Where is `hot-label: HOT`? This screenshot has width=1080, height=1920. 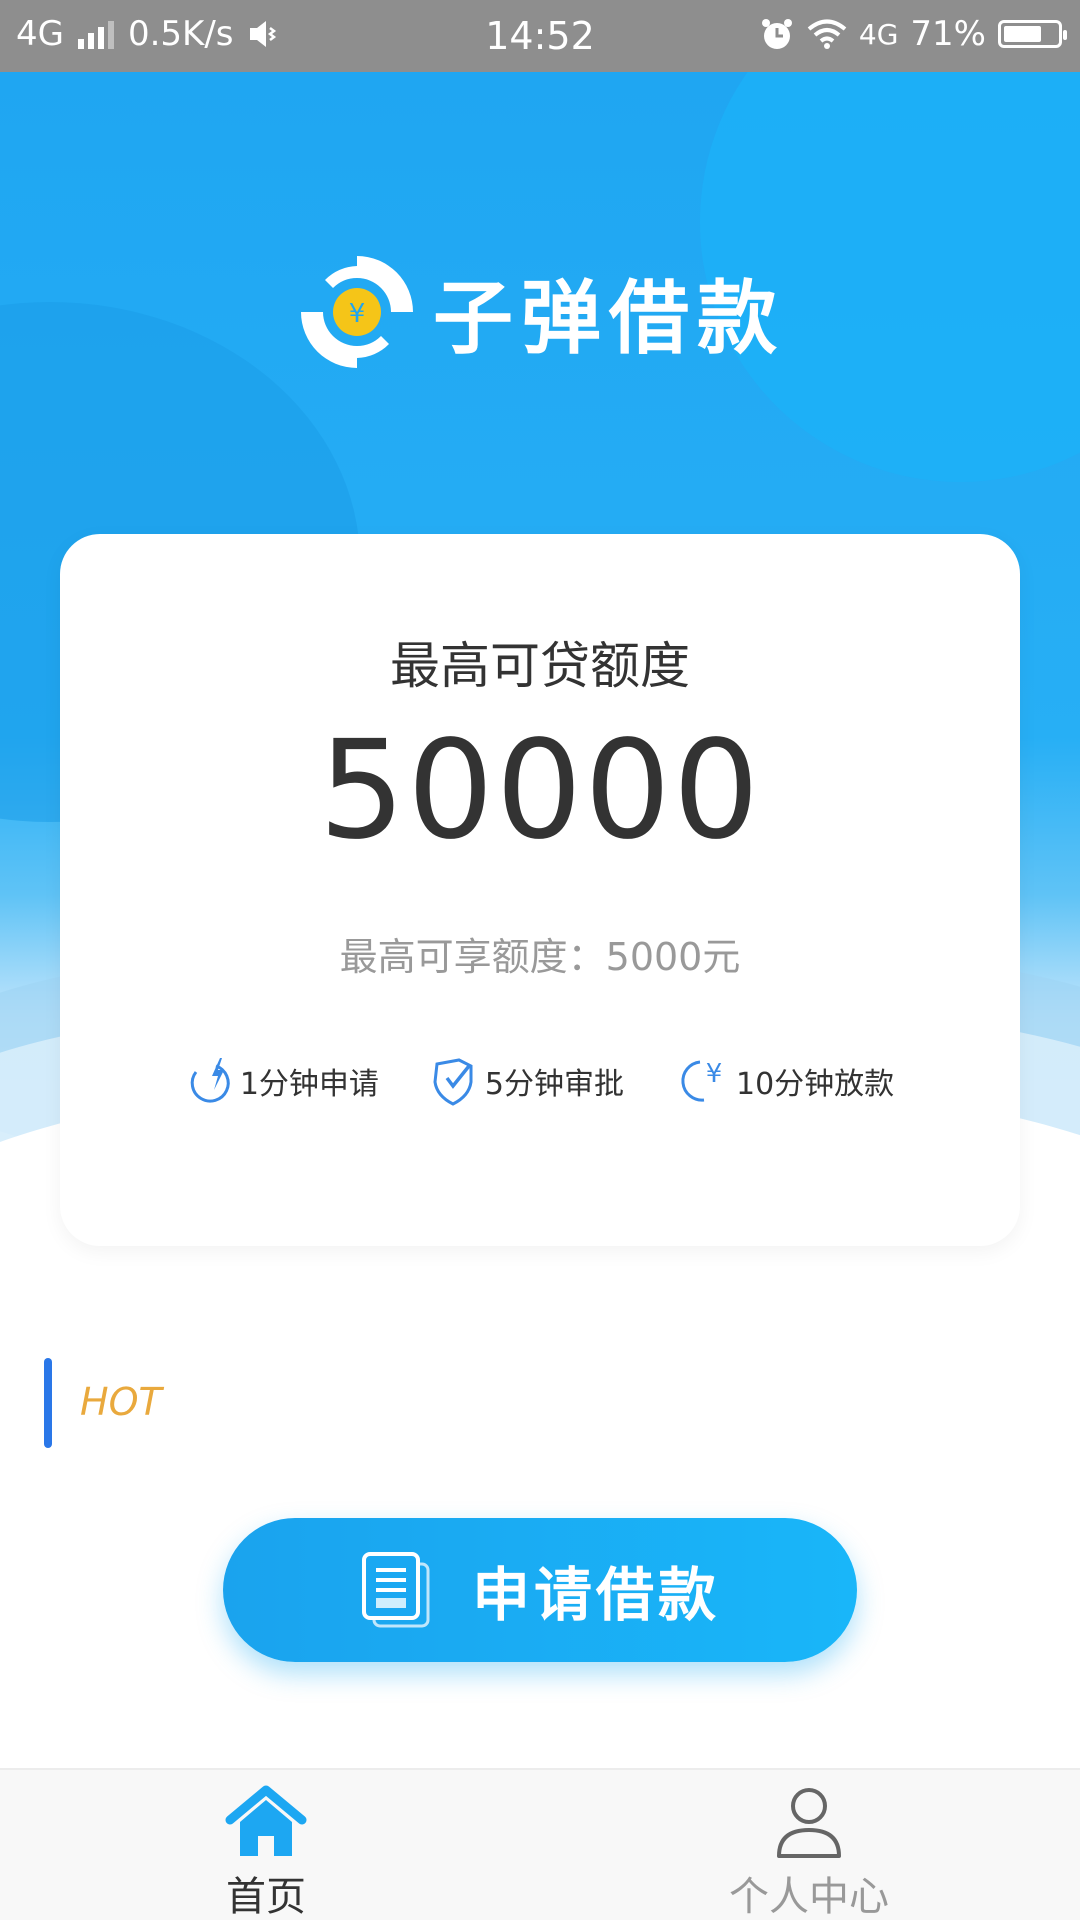
hot-label: HOT is located at coordinates (121, 1402).